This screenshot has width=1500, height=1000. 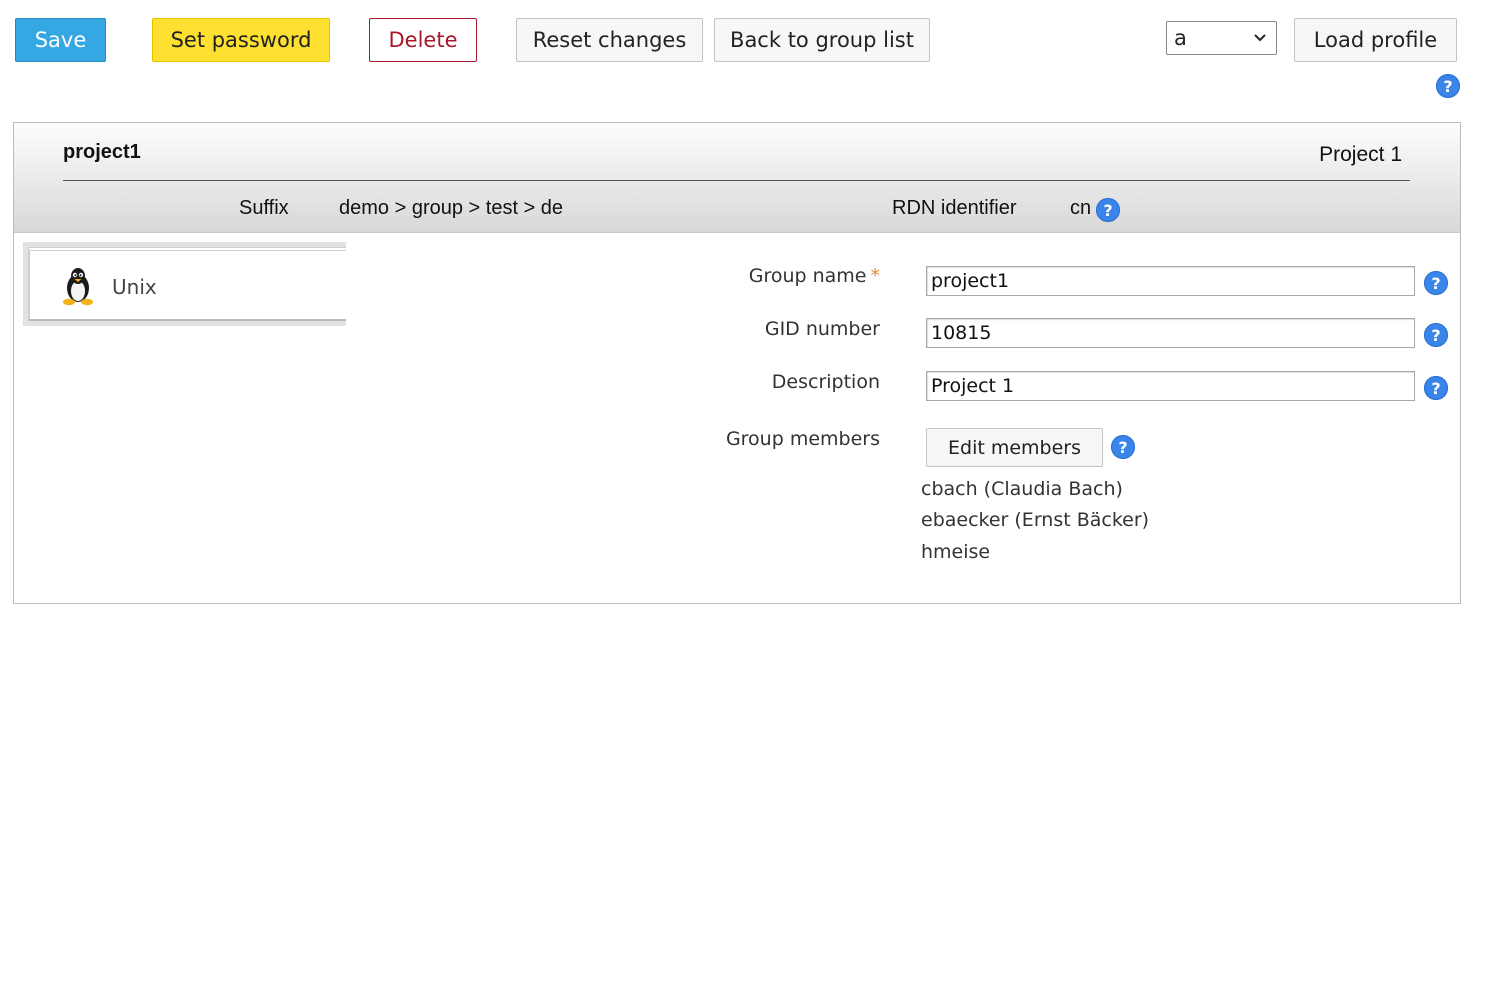 What do you see at coordinates (1014, 447) in the screenshot?
I see `edit-members-button: Edit members` at bounding box center [1014, 447].